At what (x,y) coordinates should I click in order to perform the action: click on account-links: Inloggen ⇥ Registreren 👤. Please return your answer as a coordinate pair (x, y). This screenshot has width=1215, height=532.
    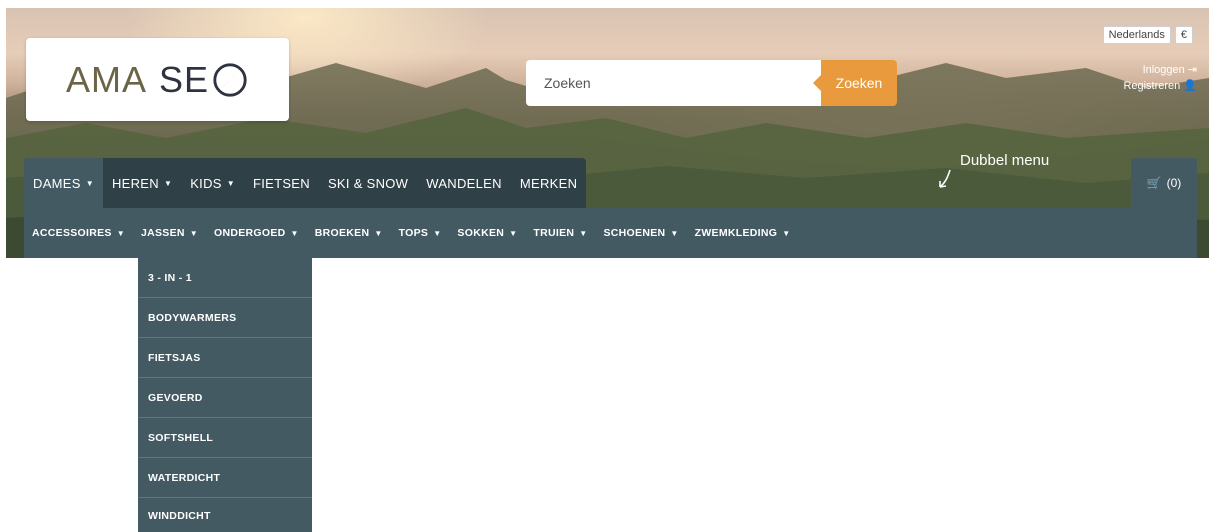
    Looking at the image, I should click on (1160, 78).